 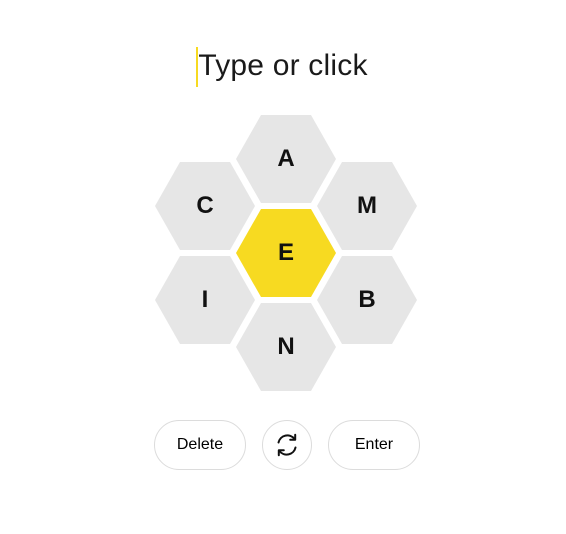 I want to click on shuffle-icon, so click(x=287, y=445).